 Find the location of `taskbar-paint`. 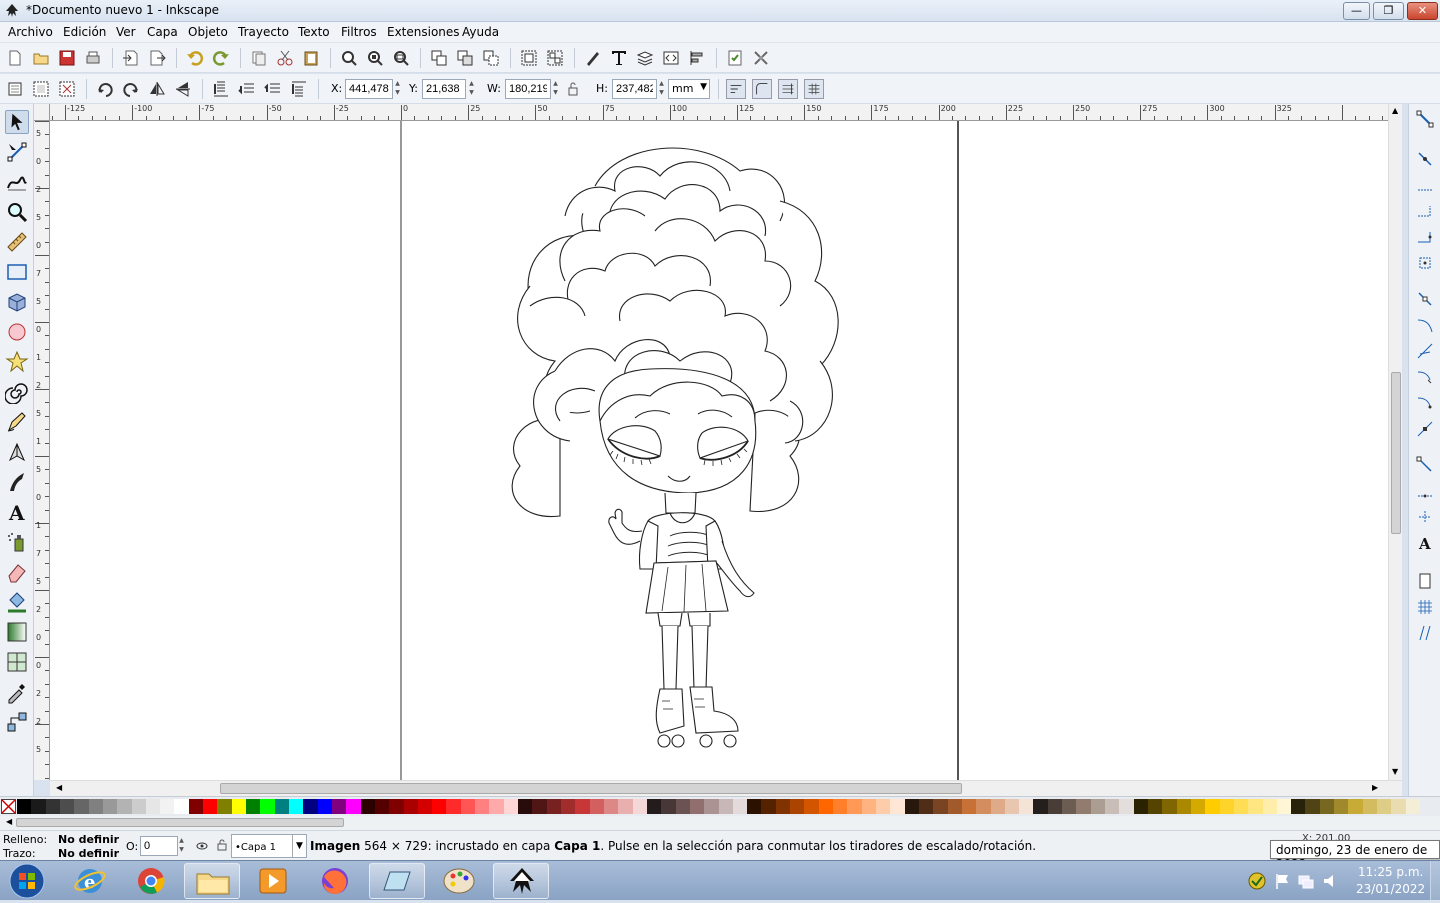

taskbar-paint is located at coordinates (459, 881).